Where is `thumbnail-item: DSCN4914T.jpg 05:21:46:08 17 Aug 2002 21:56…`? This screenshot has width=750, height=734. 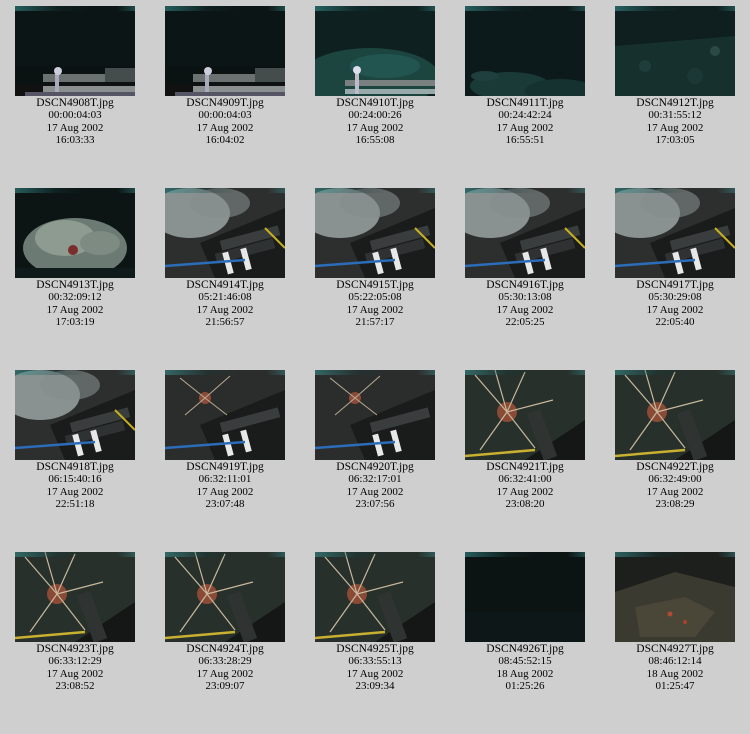 thumbnail-item: DSCN4914T.jpg 05:21:46:08 17 Aug 2002 21:56… is located at coordinates (225, 258).